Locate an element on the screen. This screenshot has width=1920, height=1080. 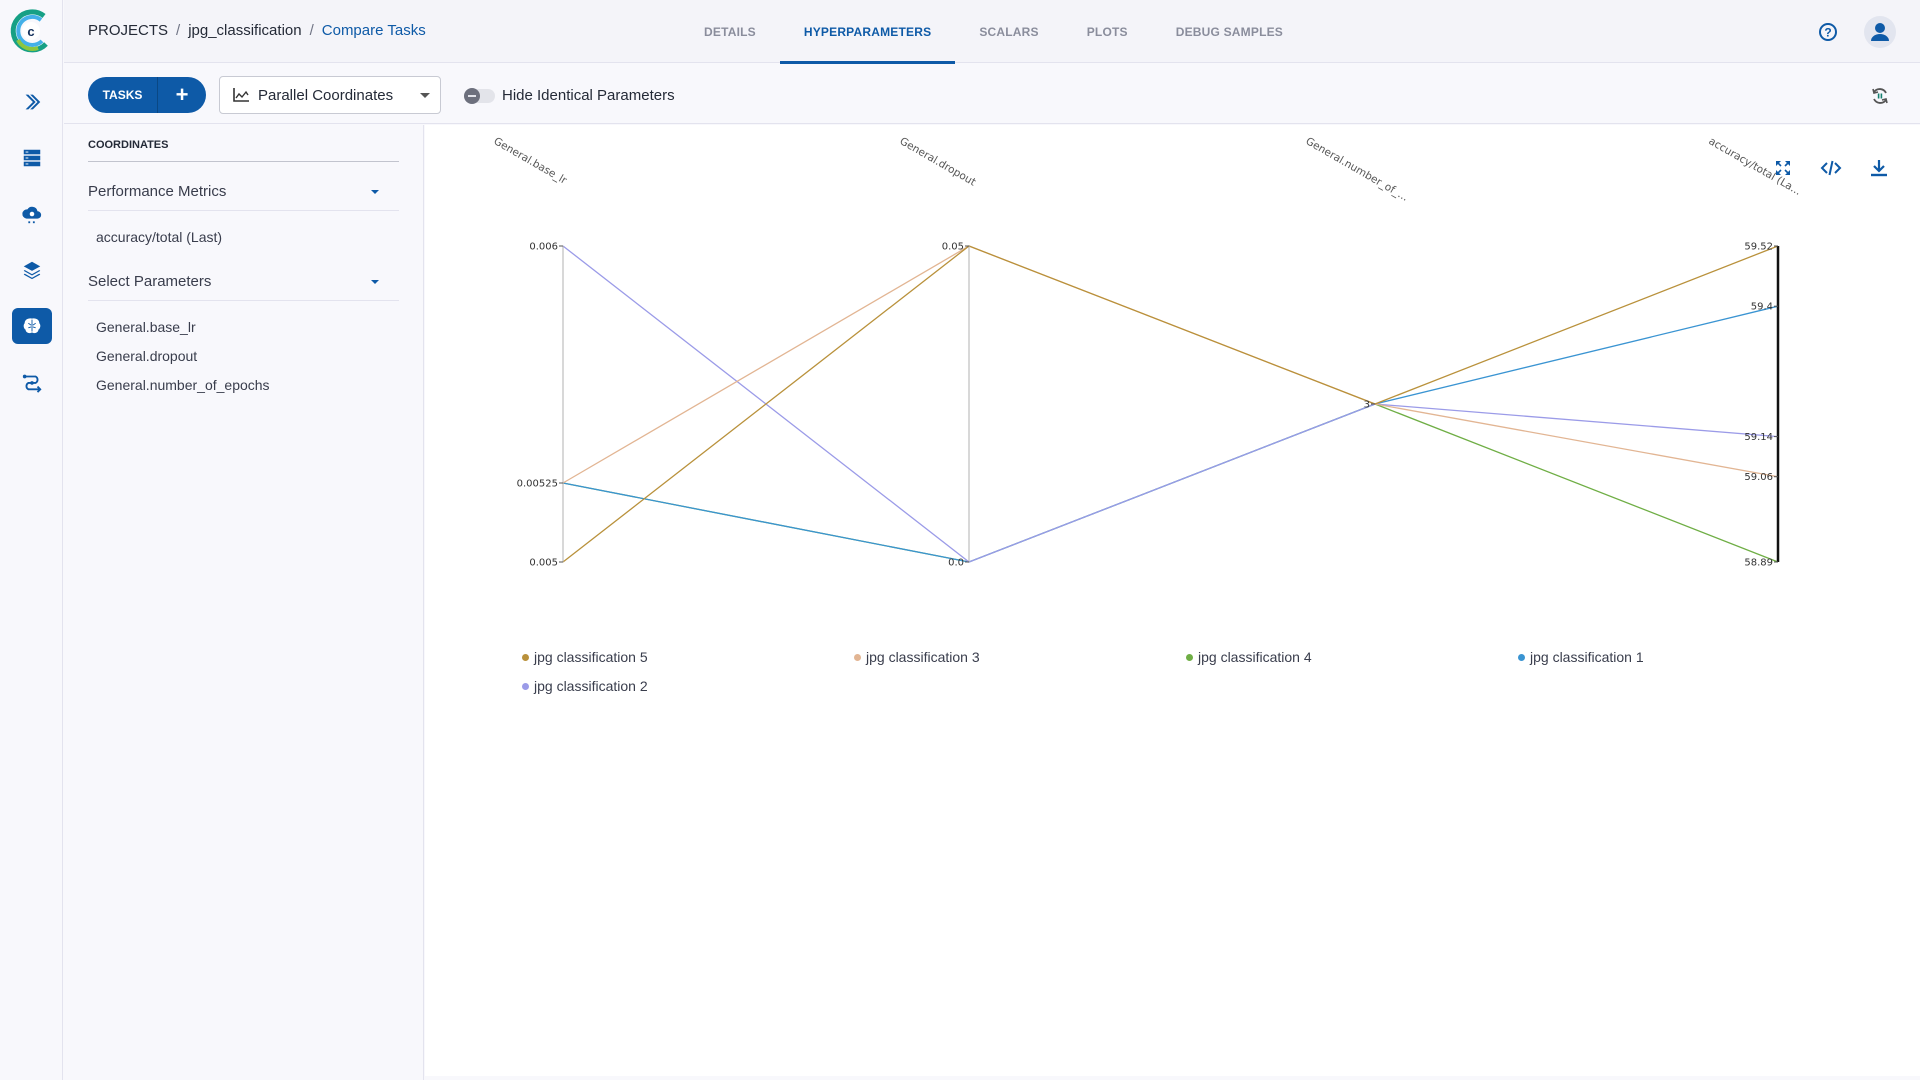
nav-datasets is located at coordinates (32, 158).